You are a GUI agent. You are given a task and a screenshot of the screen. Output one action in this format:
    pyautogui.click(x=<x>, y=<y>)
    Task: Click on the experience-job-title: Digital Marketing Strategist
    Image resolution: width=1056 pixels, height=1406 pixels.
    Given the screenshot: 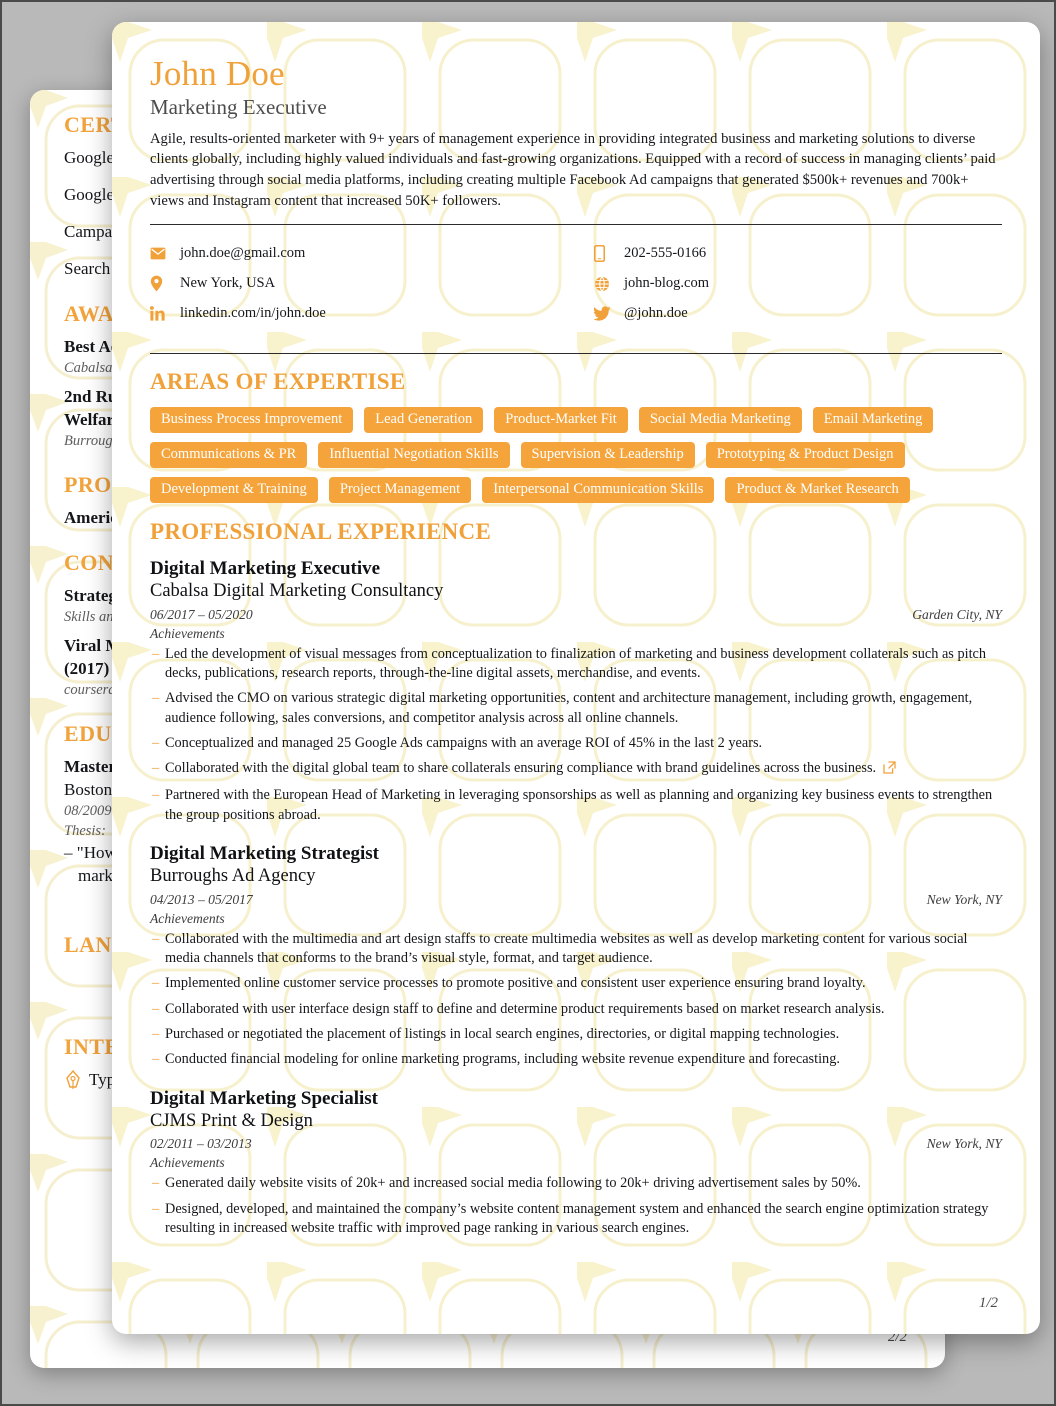 What is the action you would take?
    pyautogui.click(x=265, y=854)
    